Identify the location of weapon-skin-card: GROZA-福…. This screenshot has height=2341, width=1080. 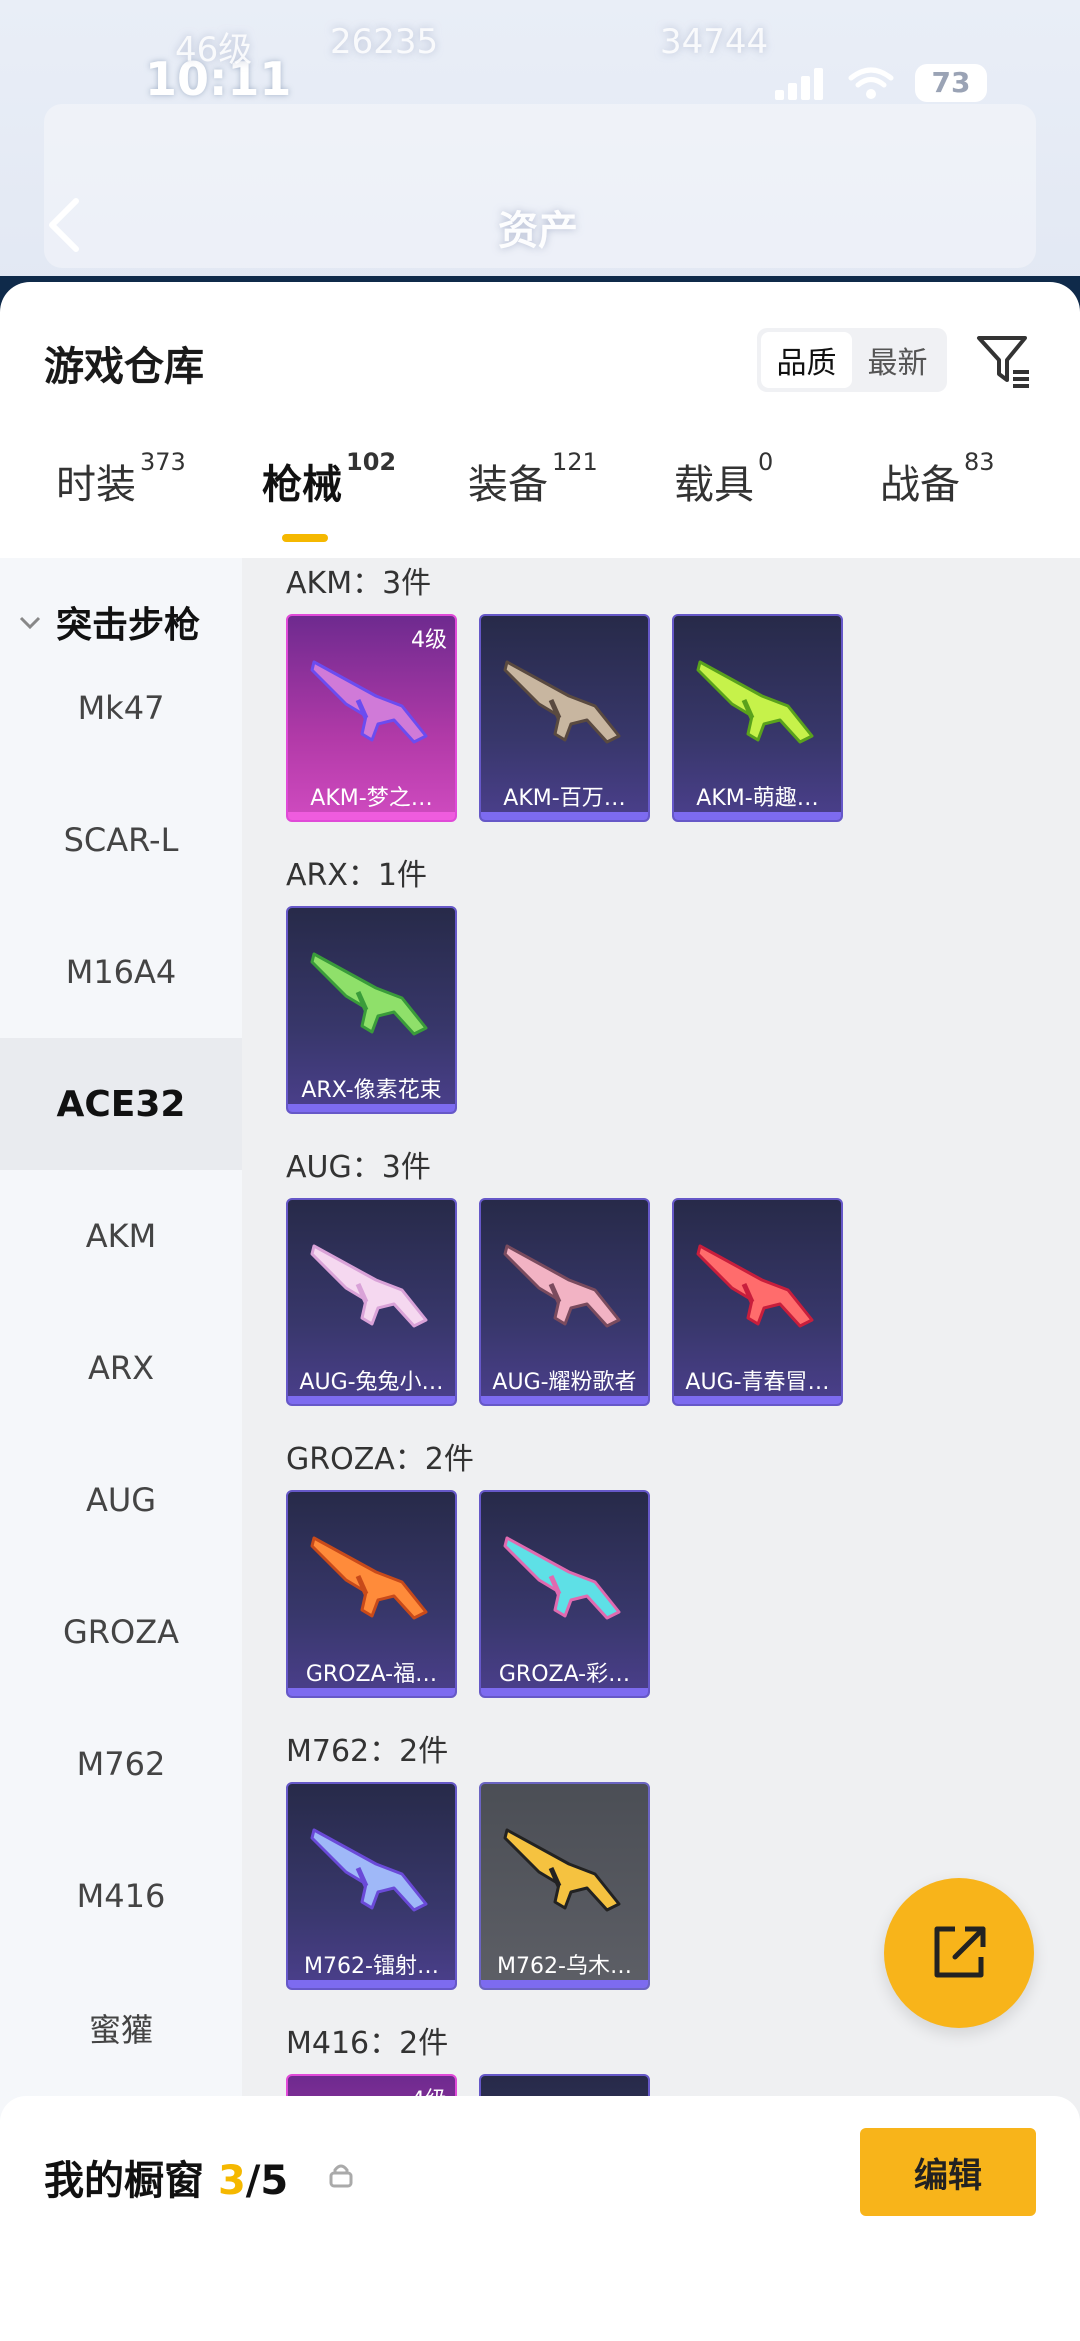
(371, 1594).